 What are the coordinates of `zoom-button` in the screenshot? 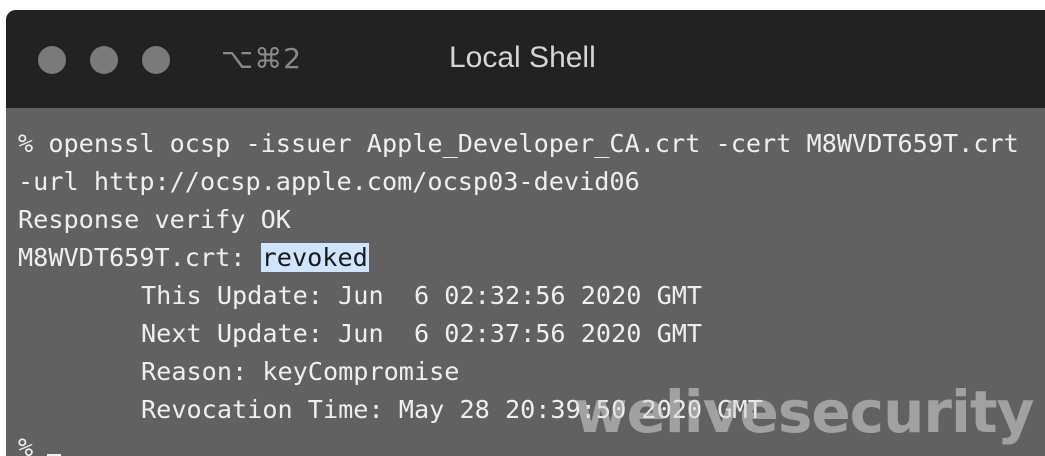 It's located at (156, 60).